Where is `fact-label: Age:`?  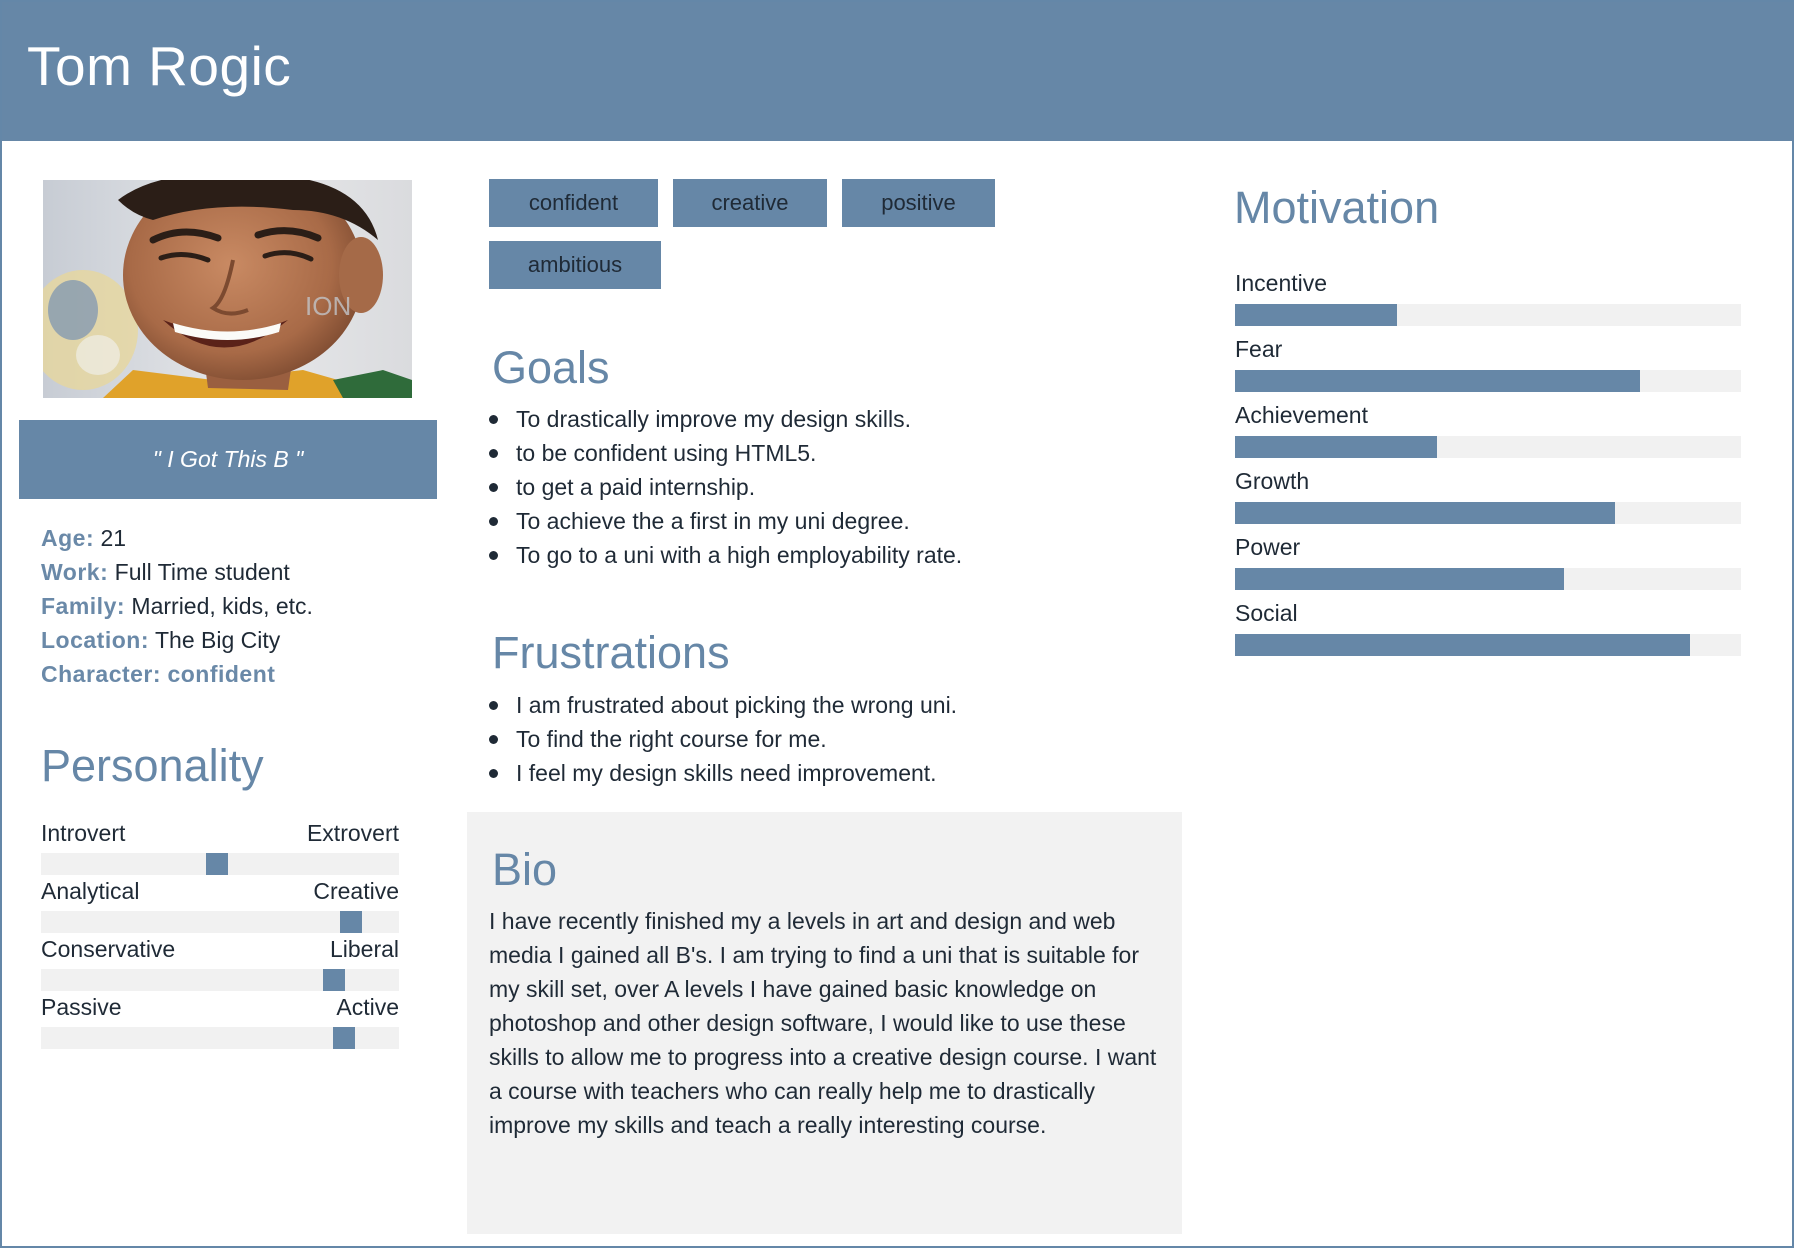
fact-label: Age: is located at coordinates (68, 538).